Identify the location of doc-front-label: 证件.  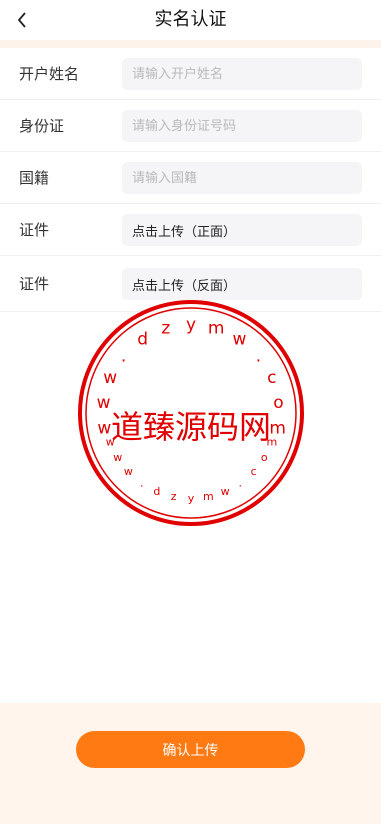
(34, 230).